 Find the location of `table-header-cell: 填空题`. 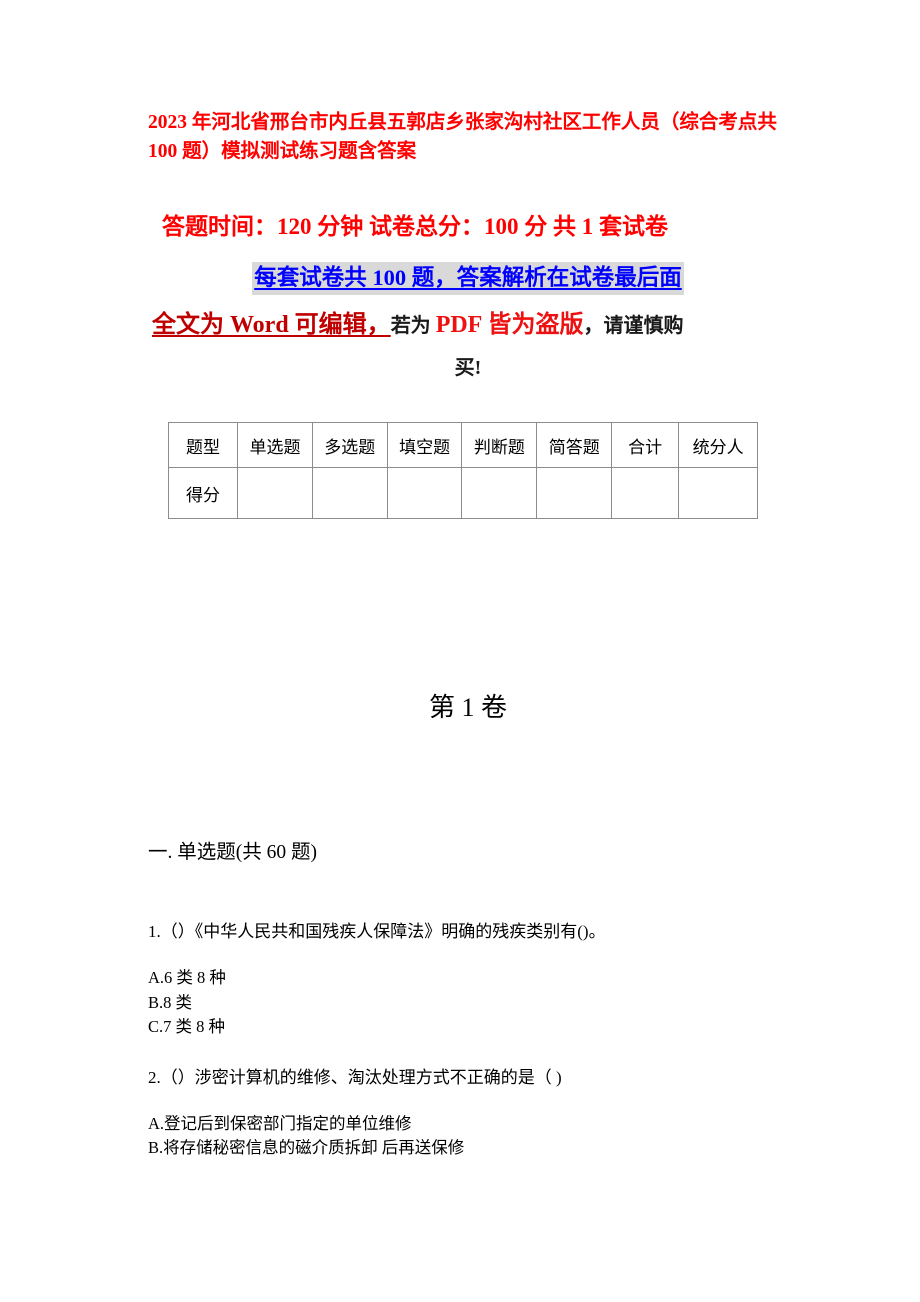

table-header-cell: 填空题 is located at coordinates (424, 445).